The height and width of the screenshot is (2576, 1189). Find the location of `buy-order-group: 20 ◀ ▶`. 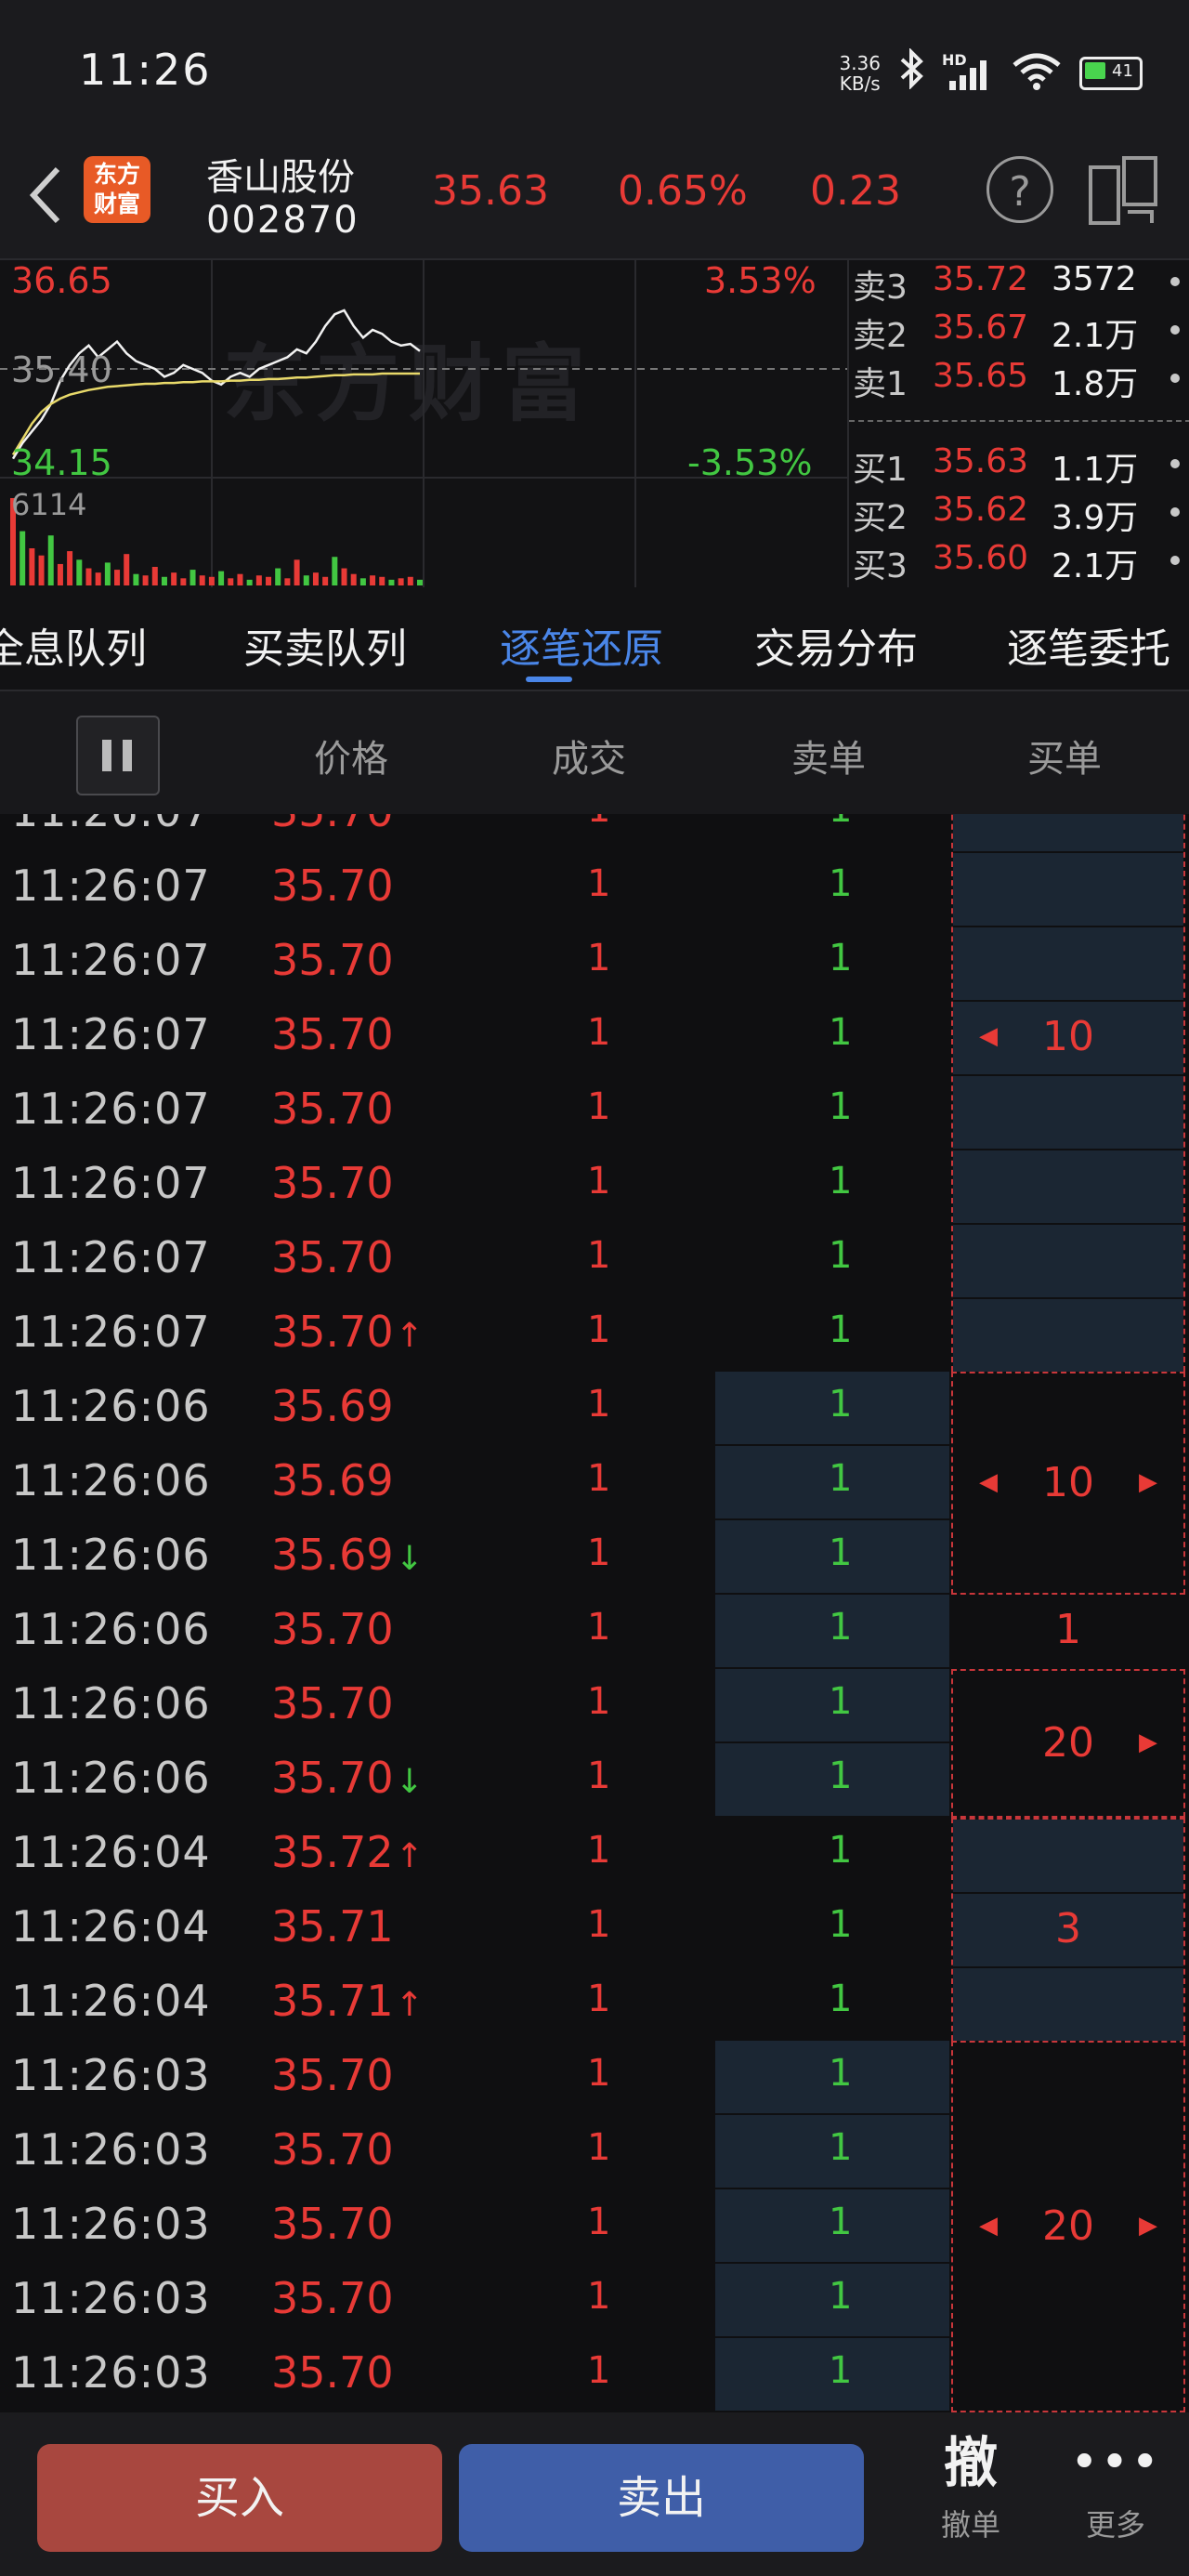

buy-order-group: 20 ◀ ▶ is located at coordinates (1068, 2226).